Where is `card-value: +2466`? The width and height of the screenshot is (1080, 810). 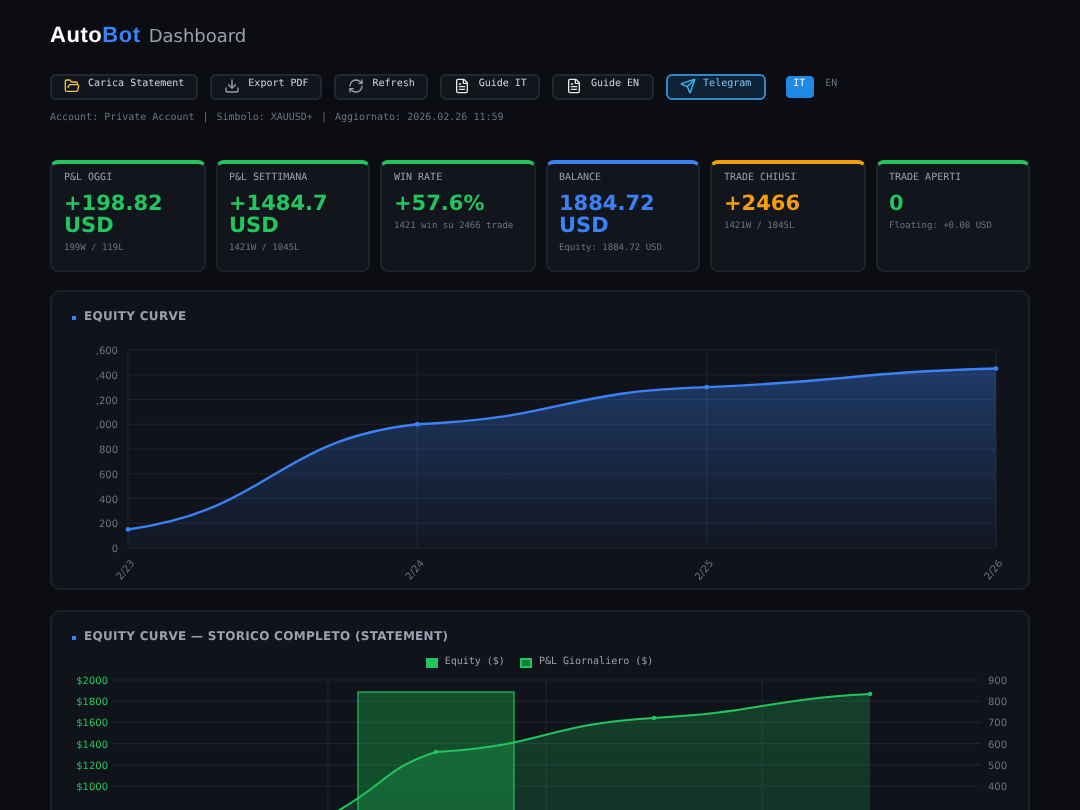
card-value: +2466 is located at coordinates (763, 204).